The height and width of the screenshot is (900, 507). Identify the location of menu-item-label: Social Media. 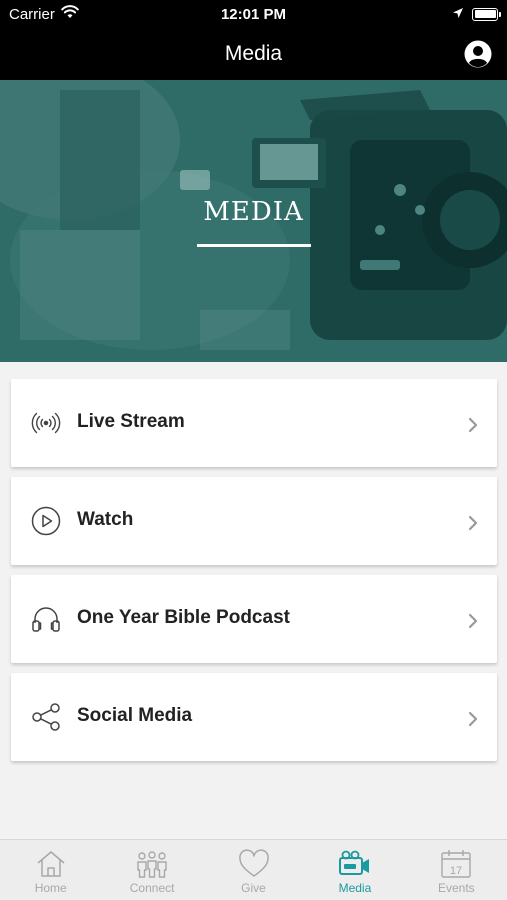
(135, 715).